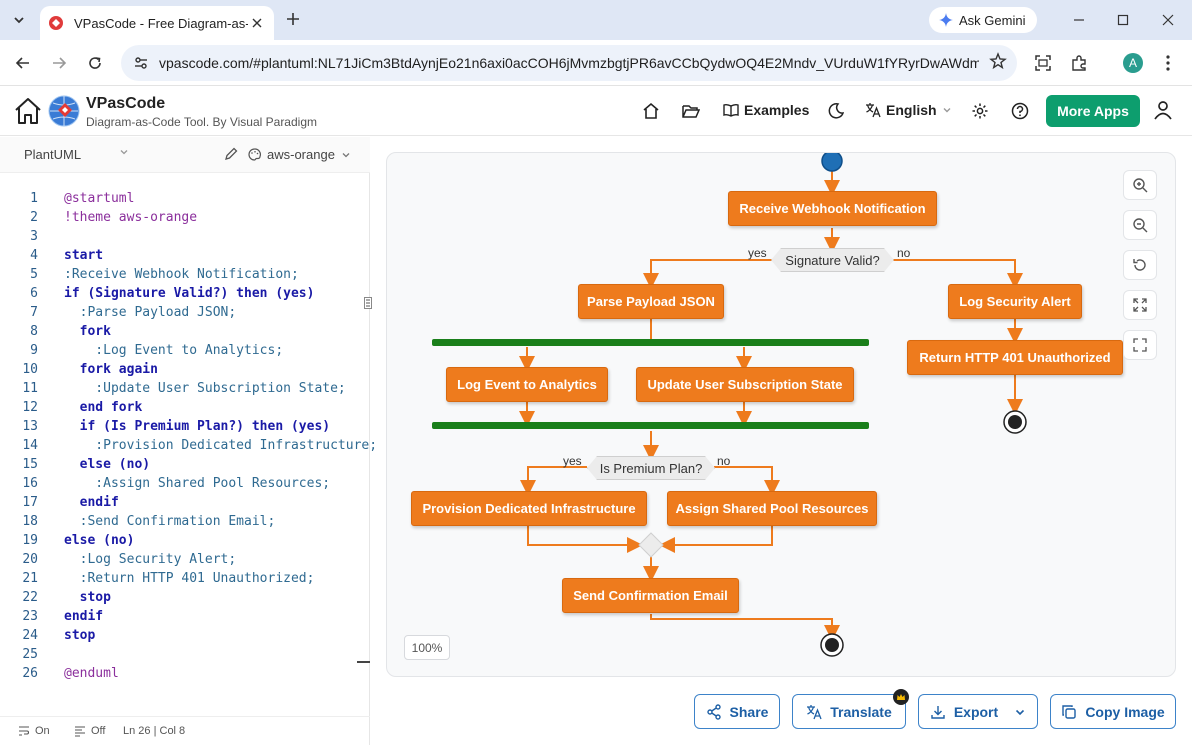 The image size is (1192, 745). What do you see at coordinates (185, 198) in the screenshot?
I see `code-line: 1 @startuml` at bounding box center [185, 198].